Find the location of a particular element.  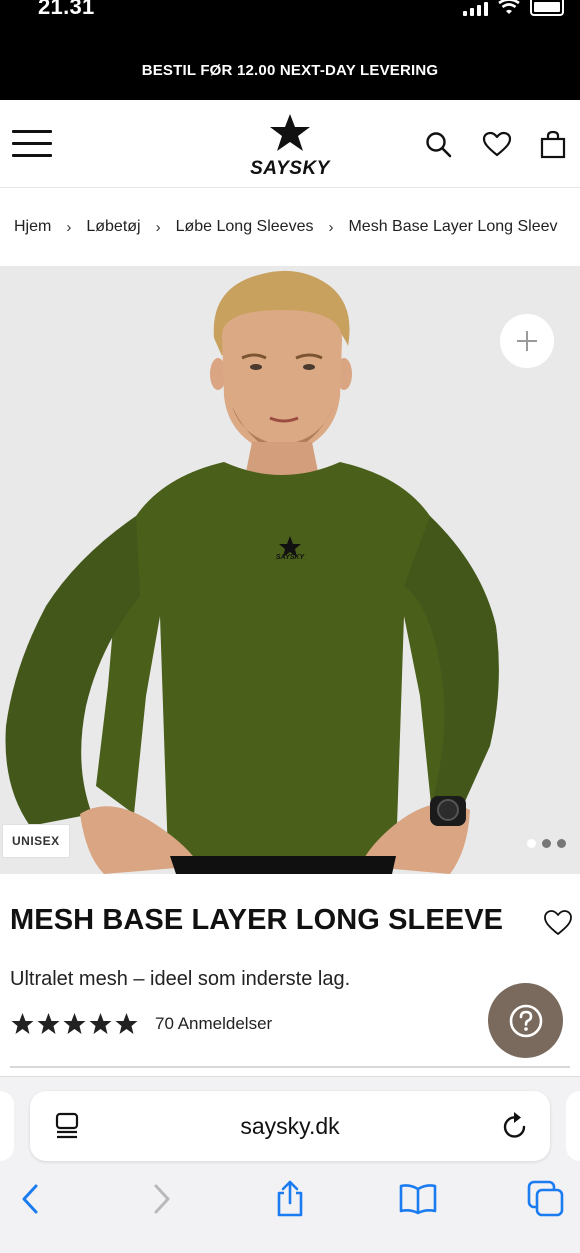

breadcrumb-current-product: Mesh Base Layer Long Sleev is located at coordinates (452, 227).